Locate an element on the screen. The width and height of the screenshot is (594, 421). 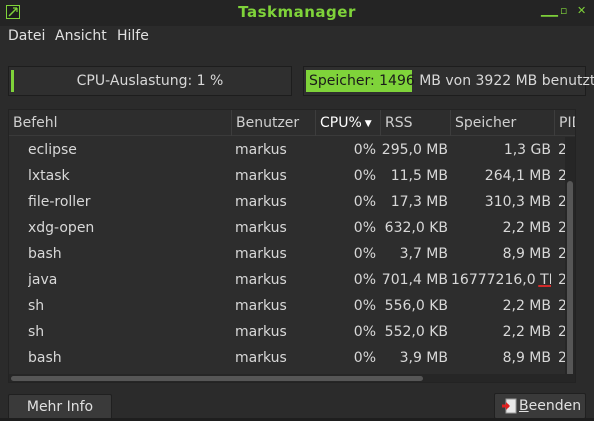
quit-button: Beenden is located at coordinates (540, 406).